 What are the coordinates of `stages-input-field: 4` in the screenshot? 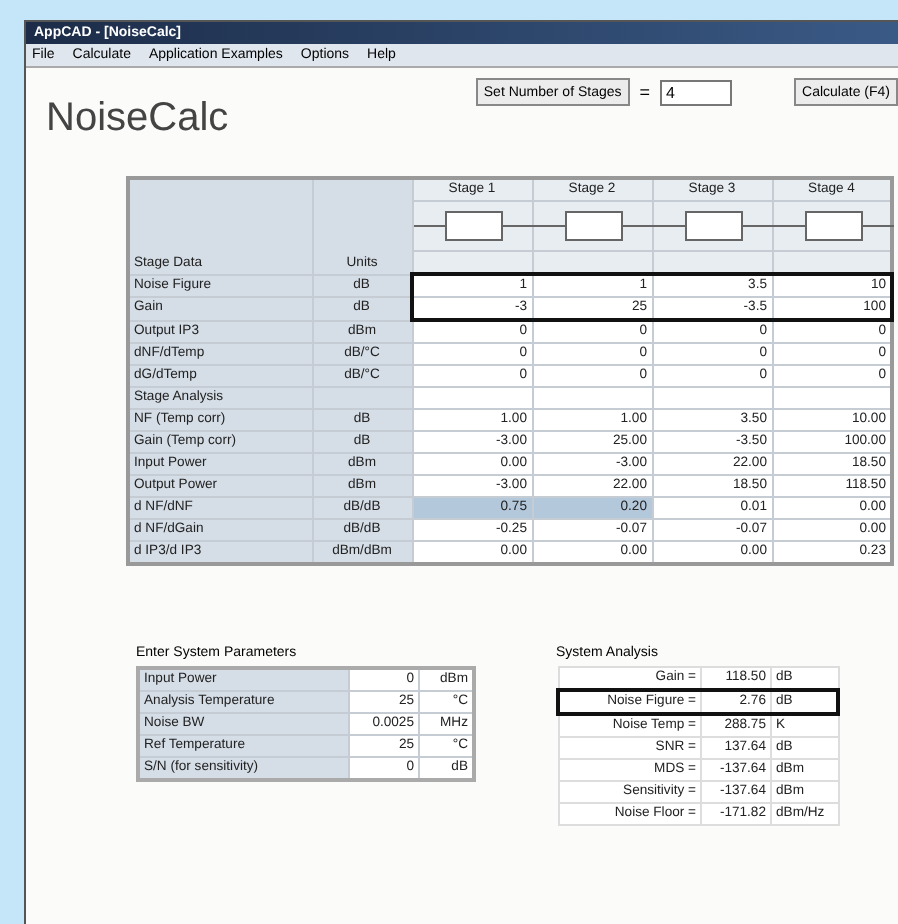 It's located at (696, 92).